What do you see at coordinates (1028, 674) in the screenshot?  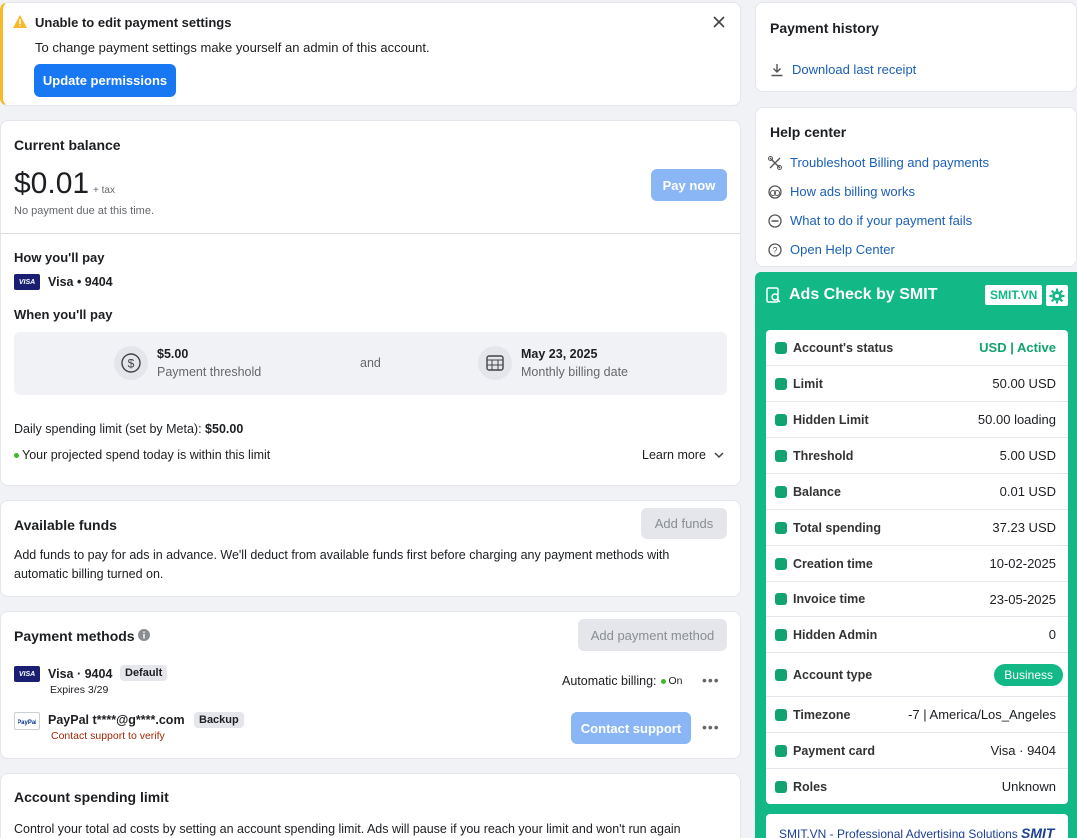 I see `smit-value: Business` at bounding box center [1028, 674].